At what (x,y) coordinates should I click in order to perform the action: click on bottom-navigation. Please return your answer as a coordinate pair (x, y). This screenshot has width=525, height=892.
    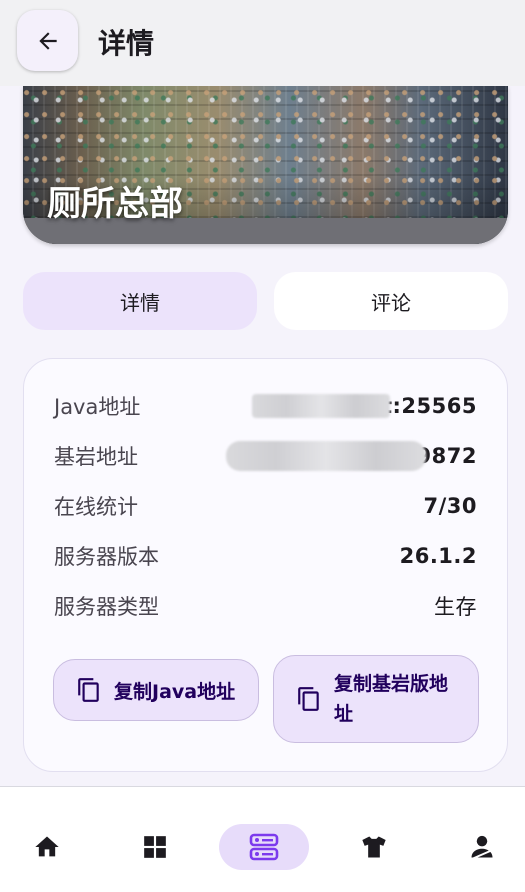
    Looking at the image, I should click on (262, 839).